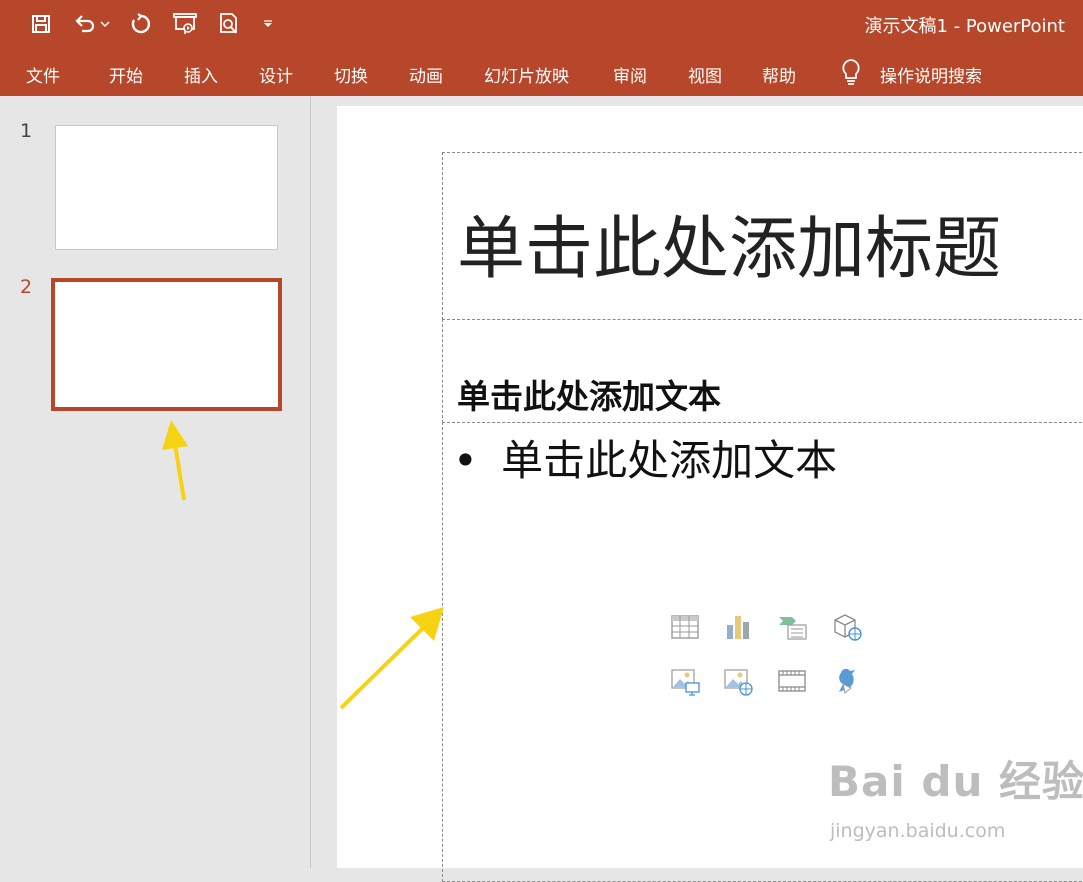 This screenshot has width=1083, height=882. What do you see at coordinates (589, 396) in the screenshot?
I see `heading-placeholder-text: 单击此处添加文本` at bounding box center [589, 396].